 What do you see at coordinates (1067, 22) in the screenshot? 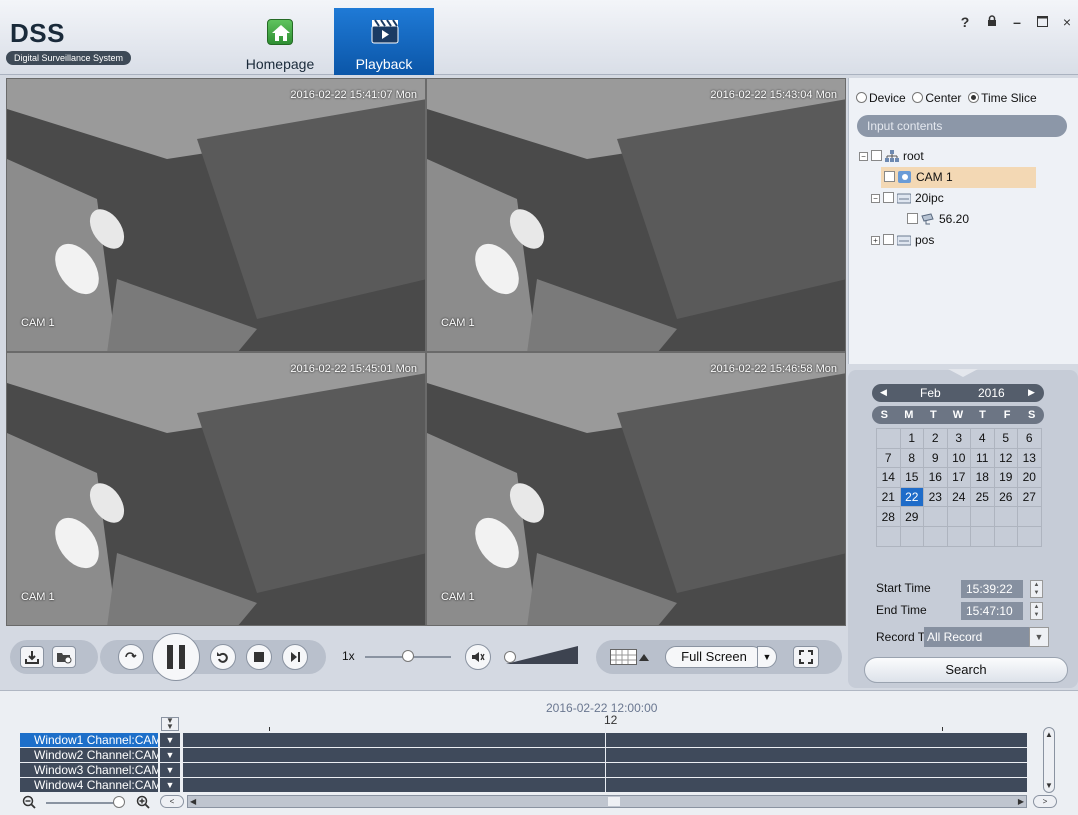
I see `close-button: ×` at bounding box center [1067, 22].